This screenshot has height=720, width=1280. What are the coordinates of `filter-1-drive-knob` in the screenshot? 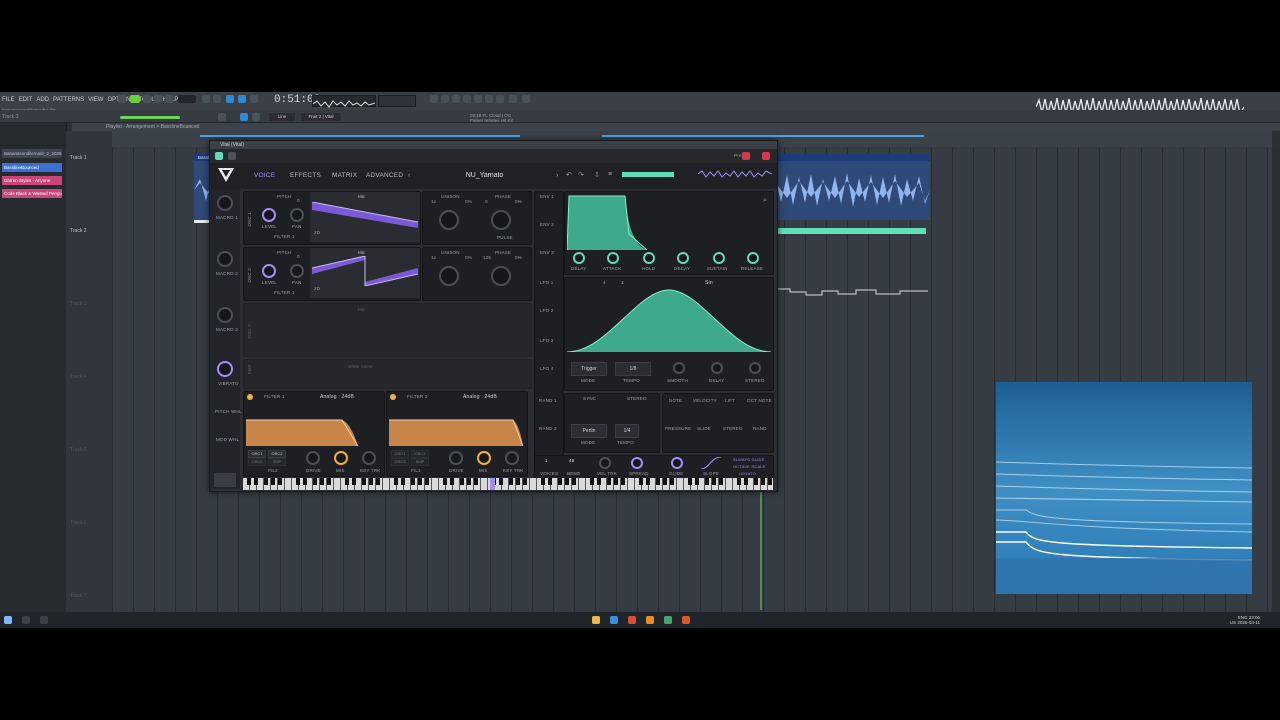 It's located at (313, 458).